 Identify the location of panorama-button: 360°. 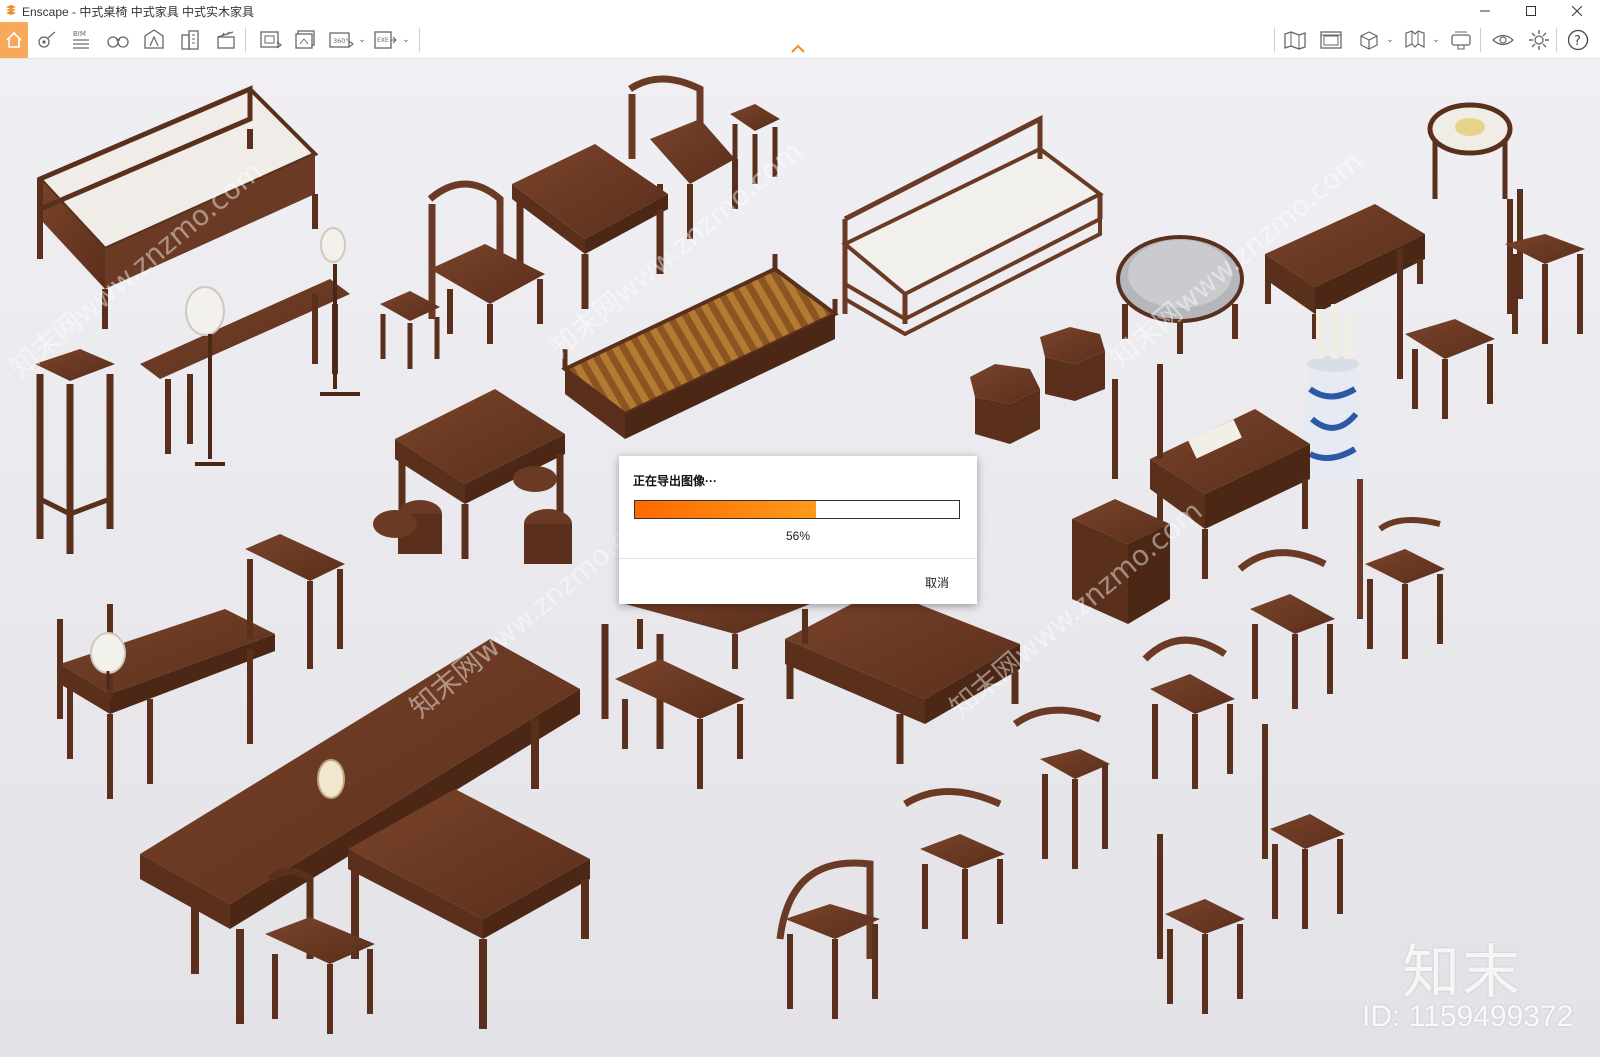
(341, 40).